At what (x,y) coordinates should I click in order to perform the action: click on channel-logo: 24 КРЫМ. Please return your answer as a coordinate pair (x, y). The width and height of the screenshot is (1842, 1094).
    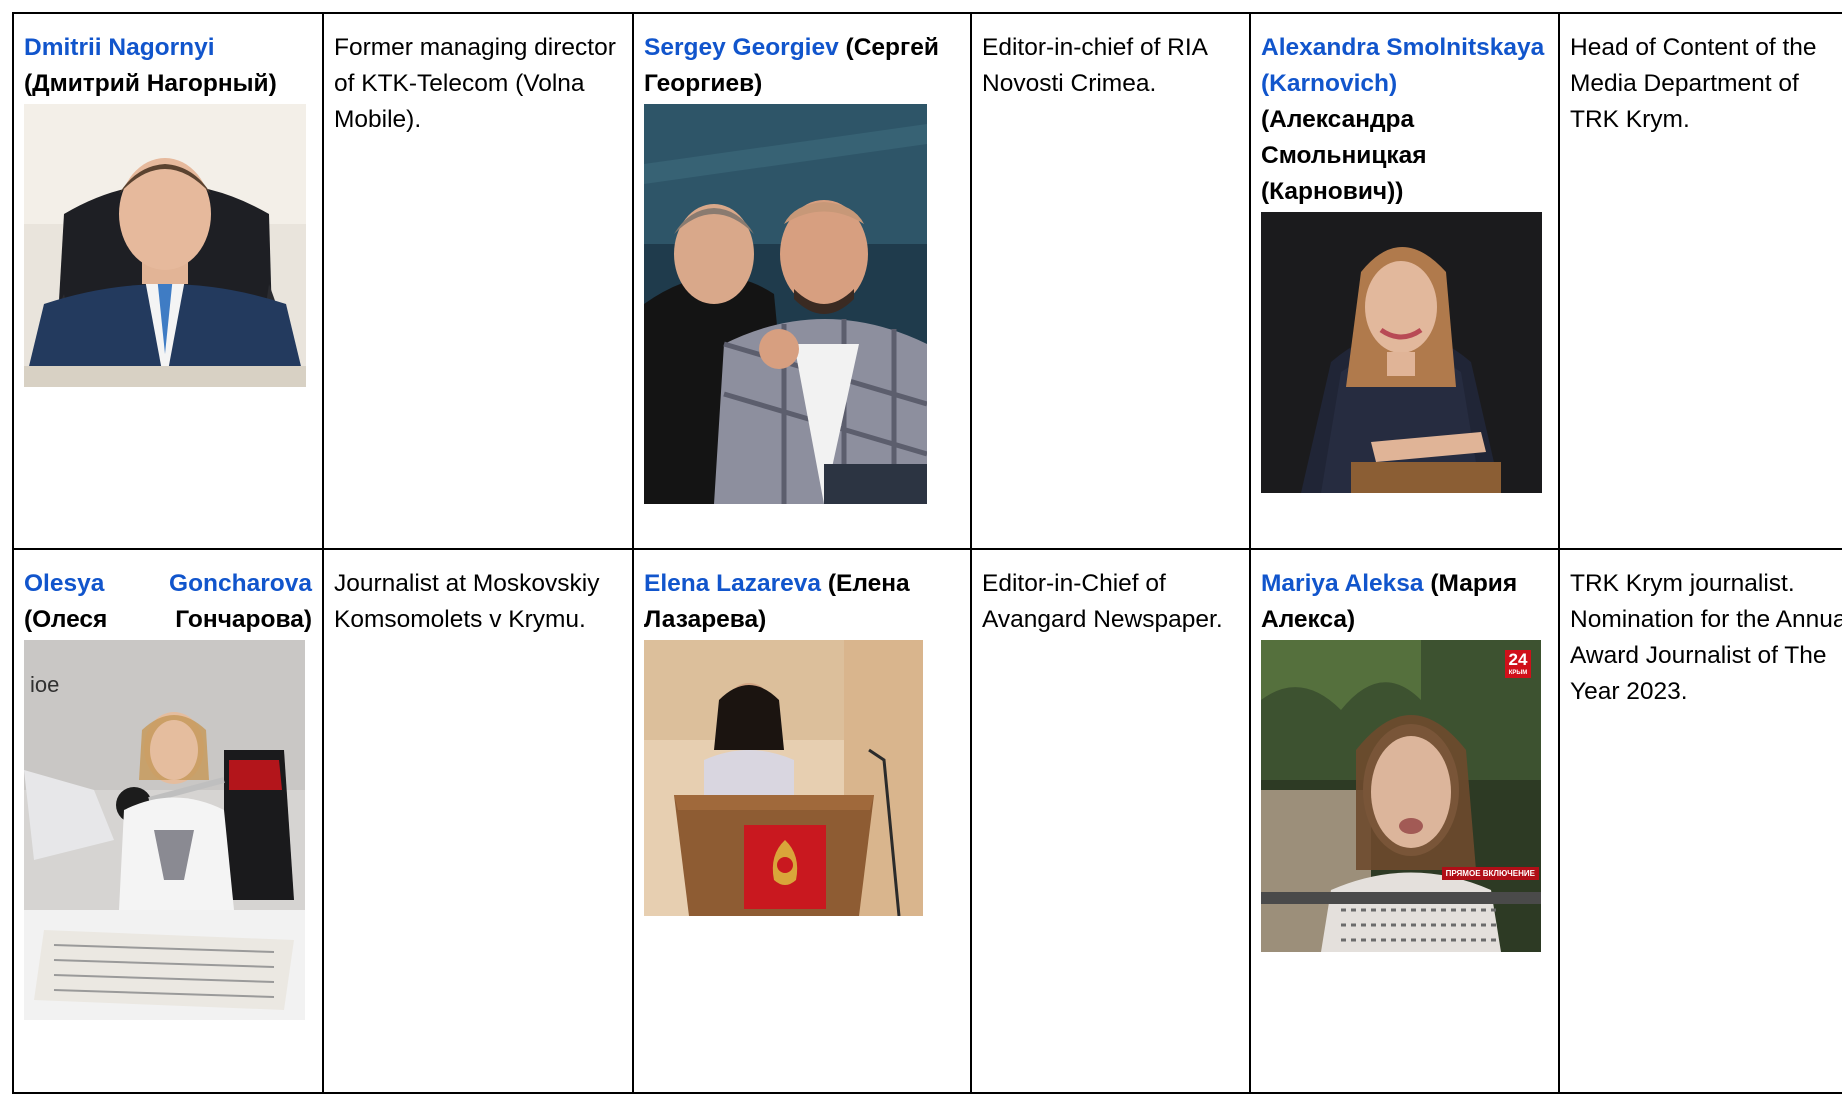
    Looking at the image, I should click on (1518, 664).